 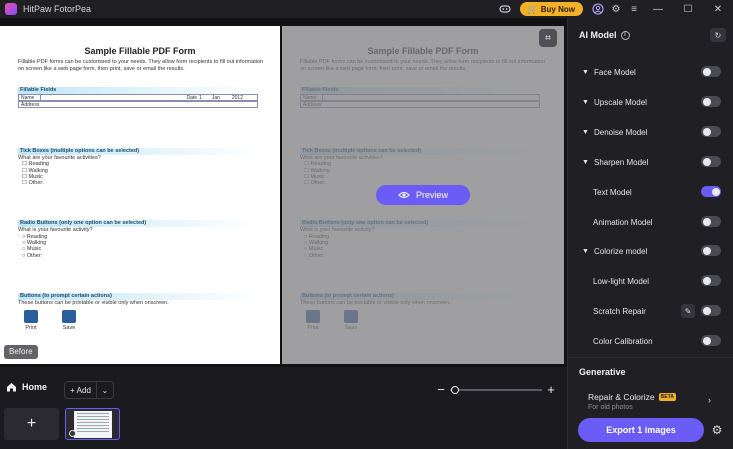 I want to click on model-row: ▼ Sharpen Model, so click(x=650, y=162).